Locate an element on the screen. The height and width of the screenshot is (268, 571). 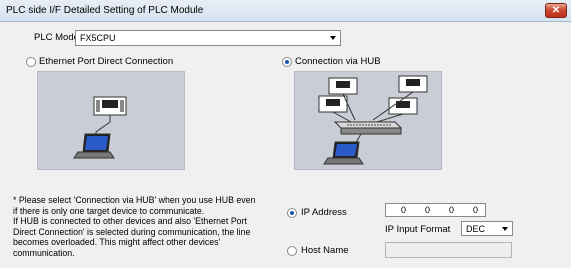
plc-mode-value: FX5CPU is located at coordinates (98, 38).